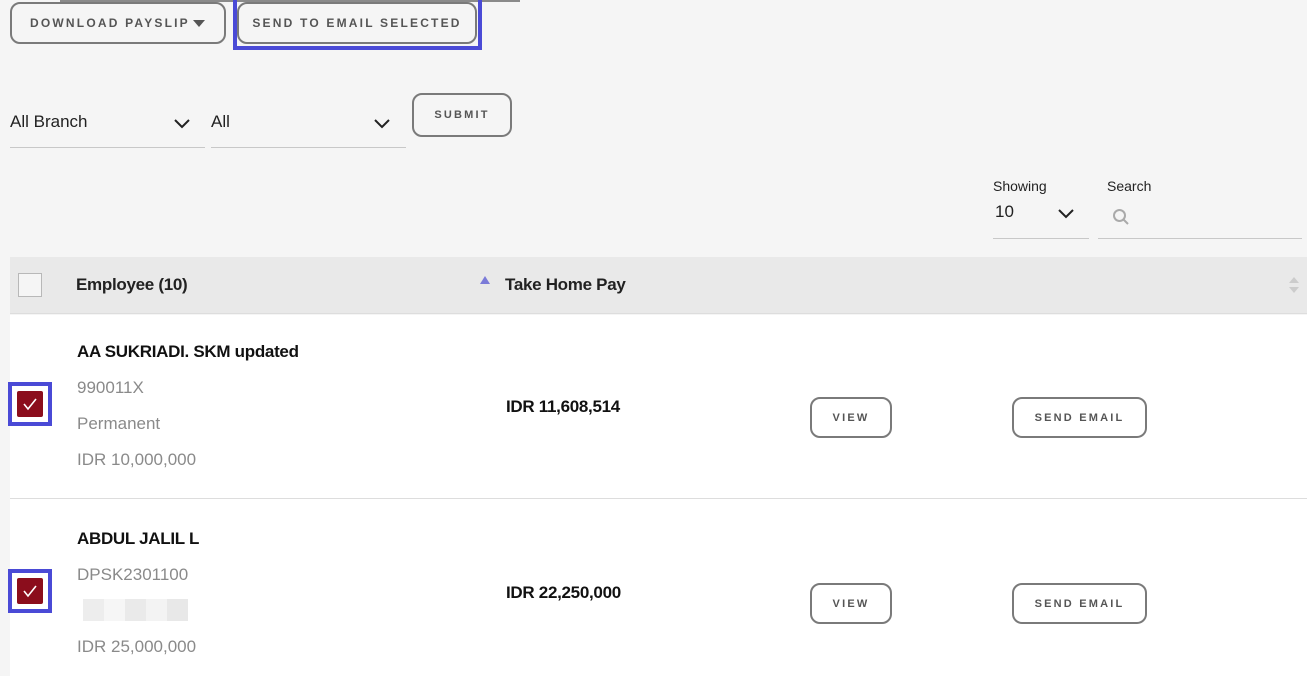 The width and height of the screenshot is (1307, 676). Describe the element at coordinates (1121, 217) in the screenshot. I see `search-icon` at that location.